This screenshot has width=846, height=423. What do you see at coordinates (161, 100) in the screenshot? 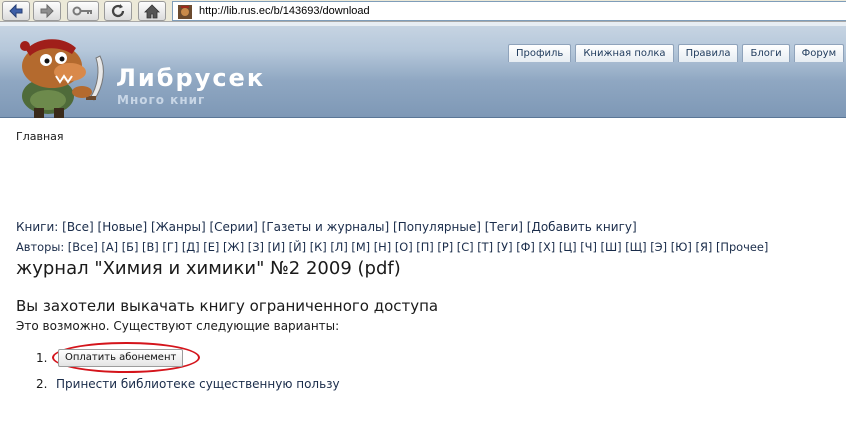
I see `site-slogan: Много книг` at bounding box center [161, 100].